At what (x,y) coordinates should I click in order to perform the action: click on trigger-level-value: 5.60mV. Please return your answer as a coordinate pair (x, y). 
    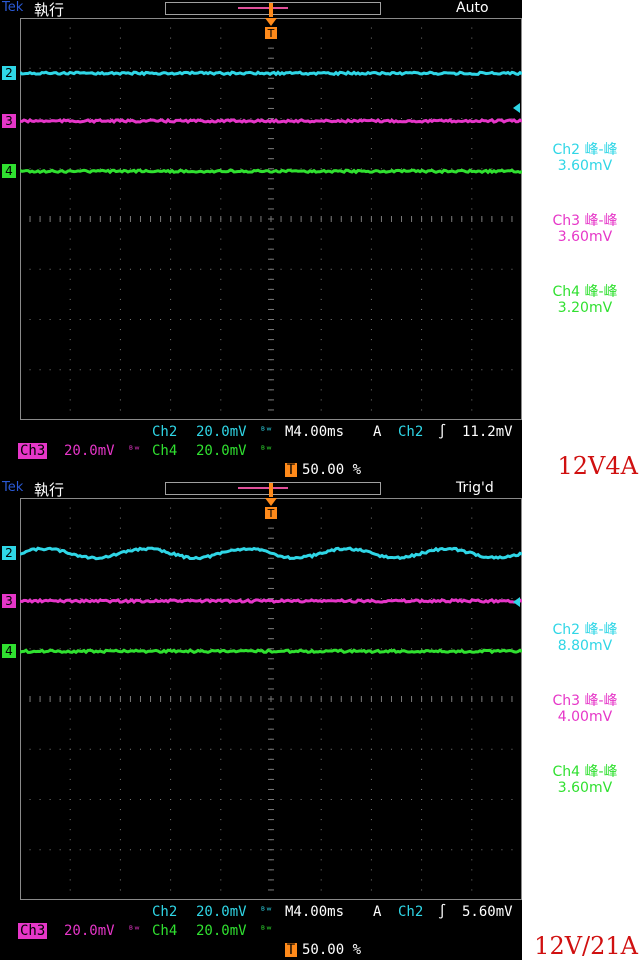
    Looking at the image, I should click on (487, 912).